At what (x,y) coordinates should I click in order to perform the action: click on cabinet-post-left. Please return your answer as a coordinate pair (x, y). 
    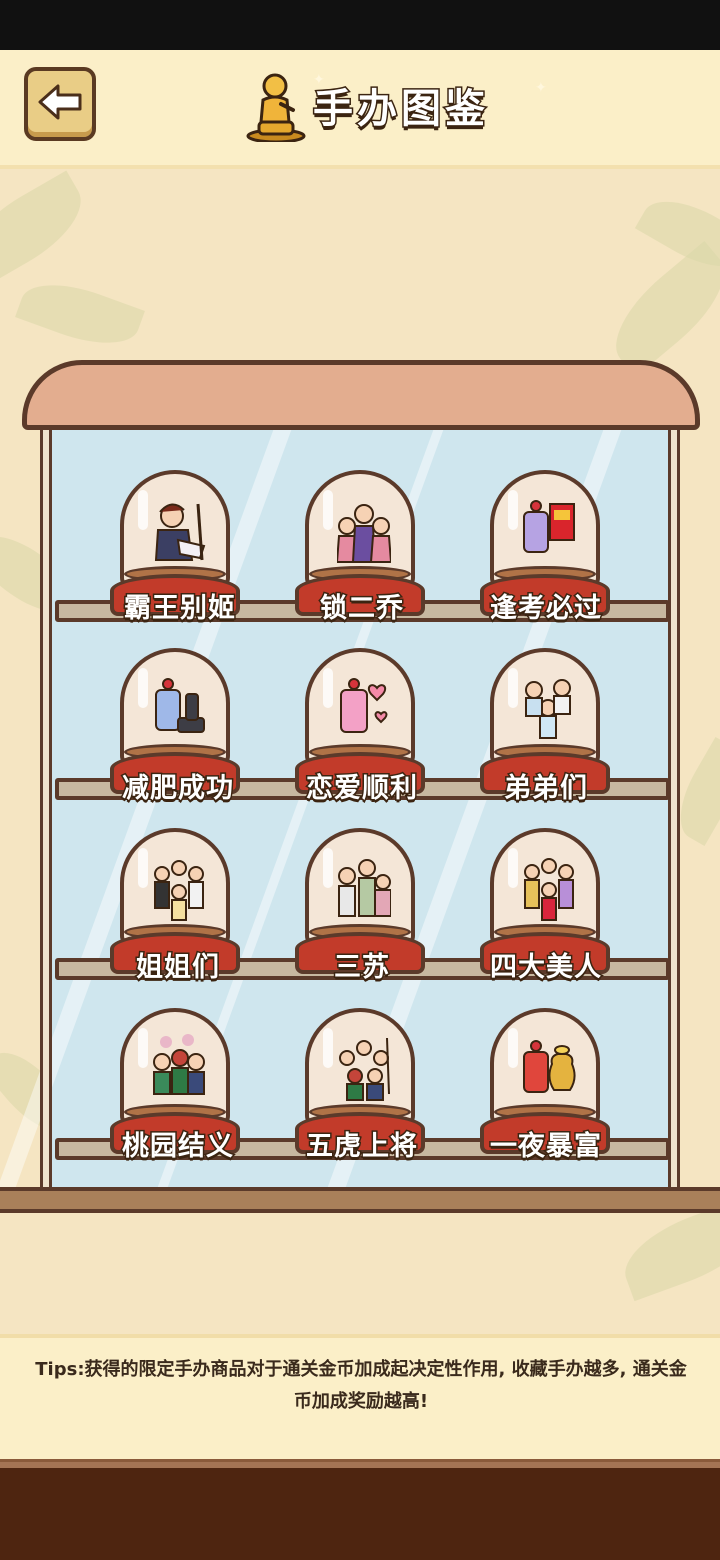
    Looking at the image, I should click on (46, 810).